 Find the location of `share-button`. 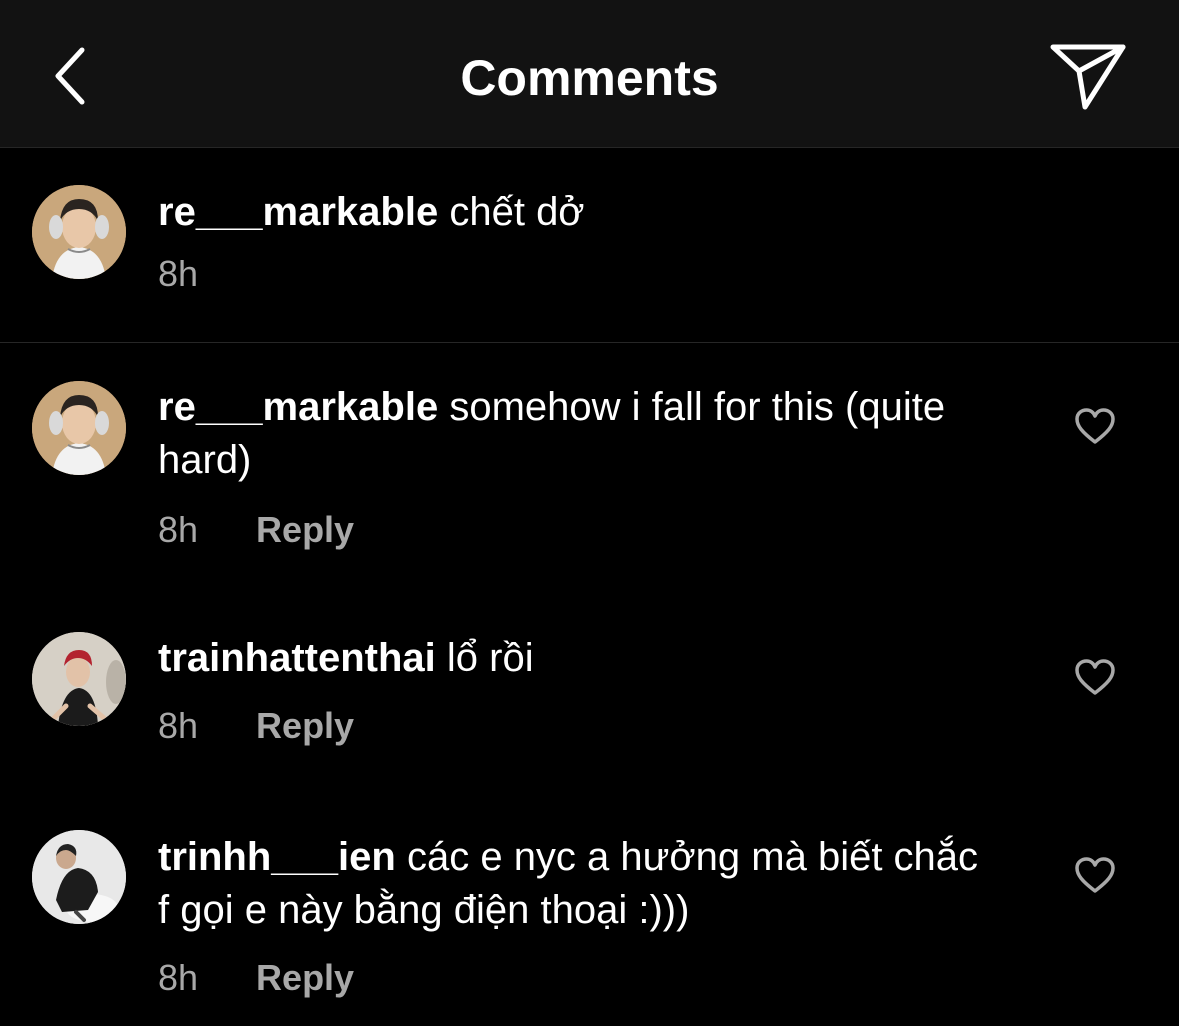

share-button is located at coordinates (1088, 78).